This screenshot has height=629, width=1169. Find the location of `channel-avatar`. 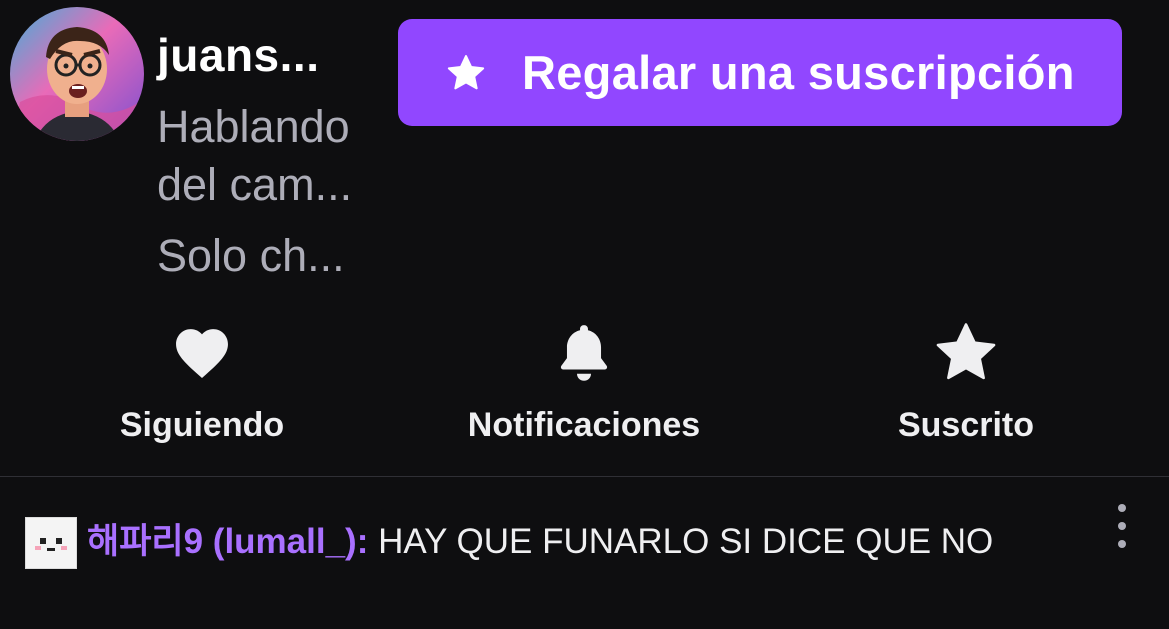

channel-avatar is located at coordinates (77, 74).